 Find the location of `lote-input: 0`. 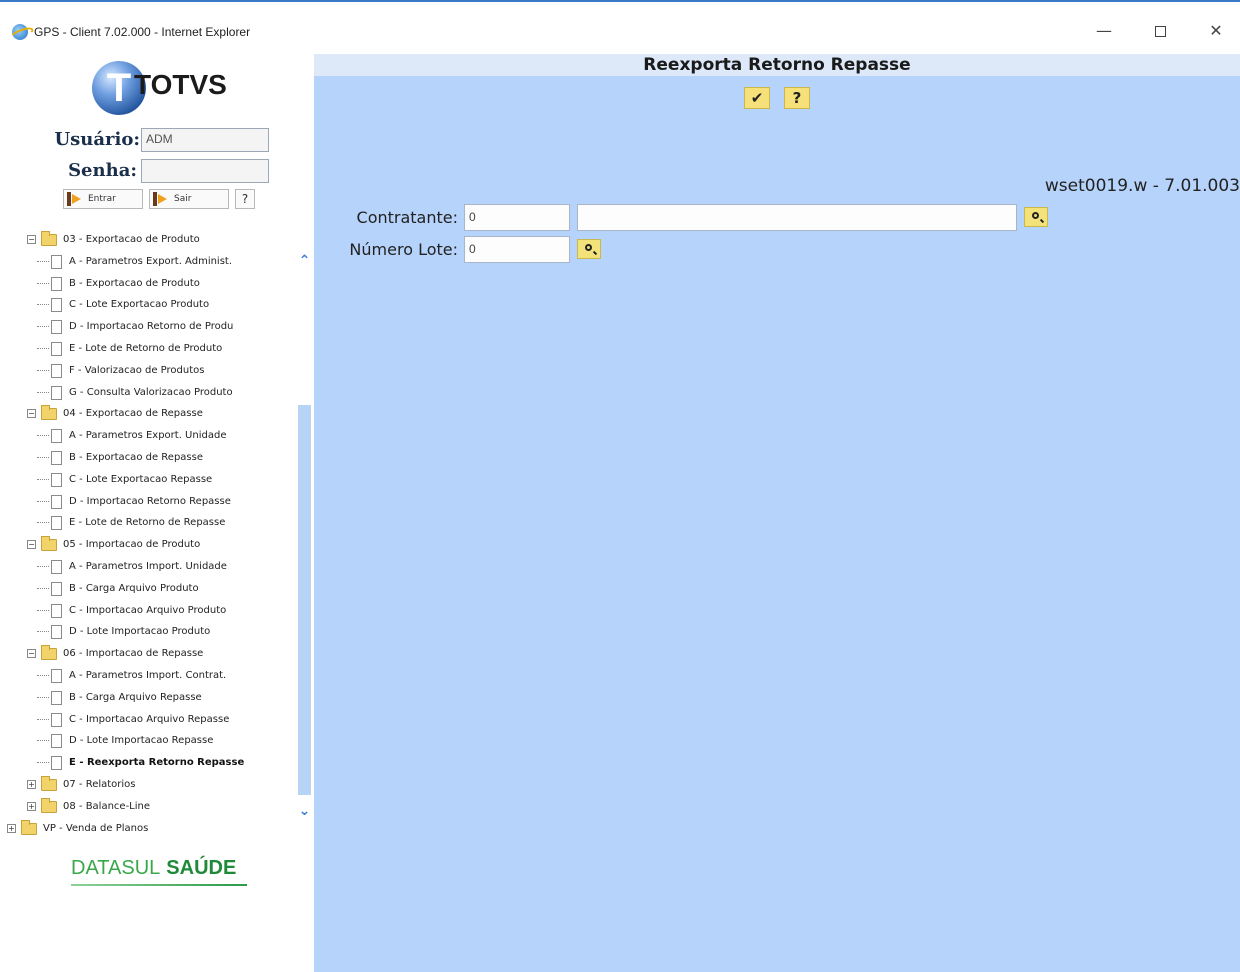

lote-input: 0 is located at coordinates (517, 249).